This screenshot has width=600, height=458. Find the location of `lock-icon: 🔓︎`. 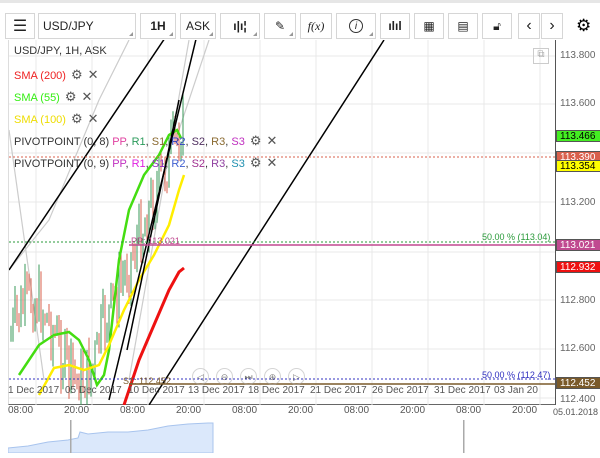

lock-icon: 🔓︎ is located at coordinates (497, 25).